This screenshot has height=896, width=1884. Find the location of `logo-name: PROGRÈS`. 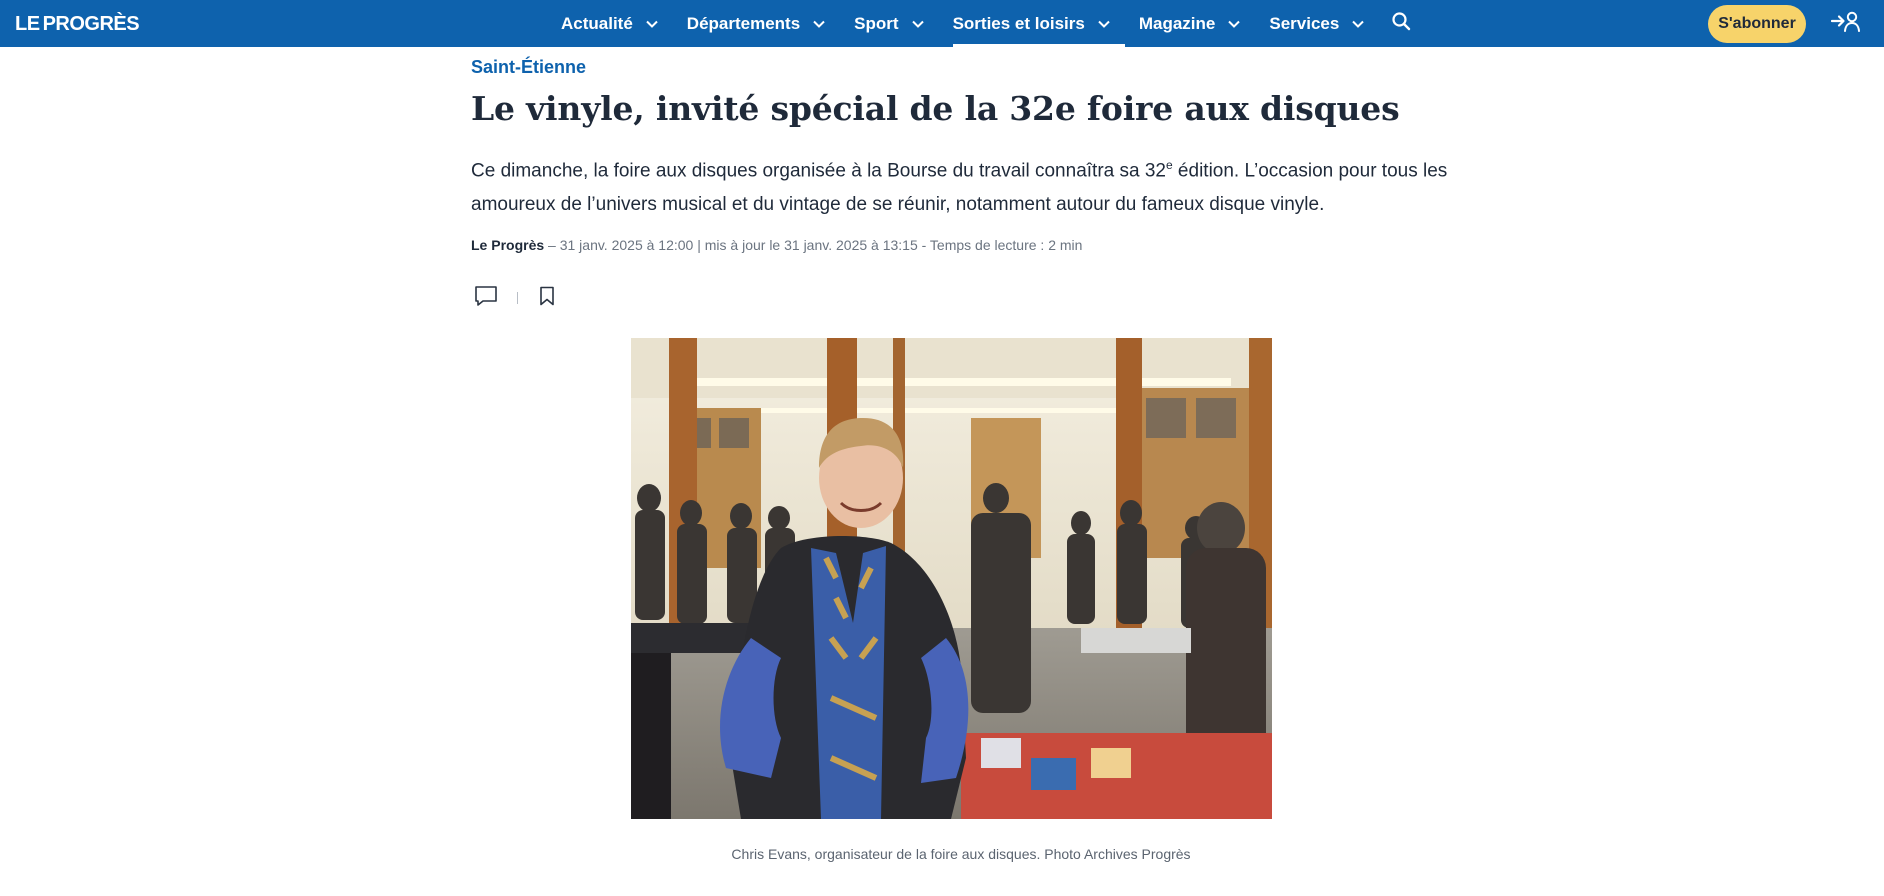

logo-name: PROGRÈS is located at coordinates (91, 23).